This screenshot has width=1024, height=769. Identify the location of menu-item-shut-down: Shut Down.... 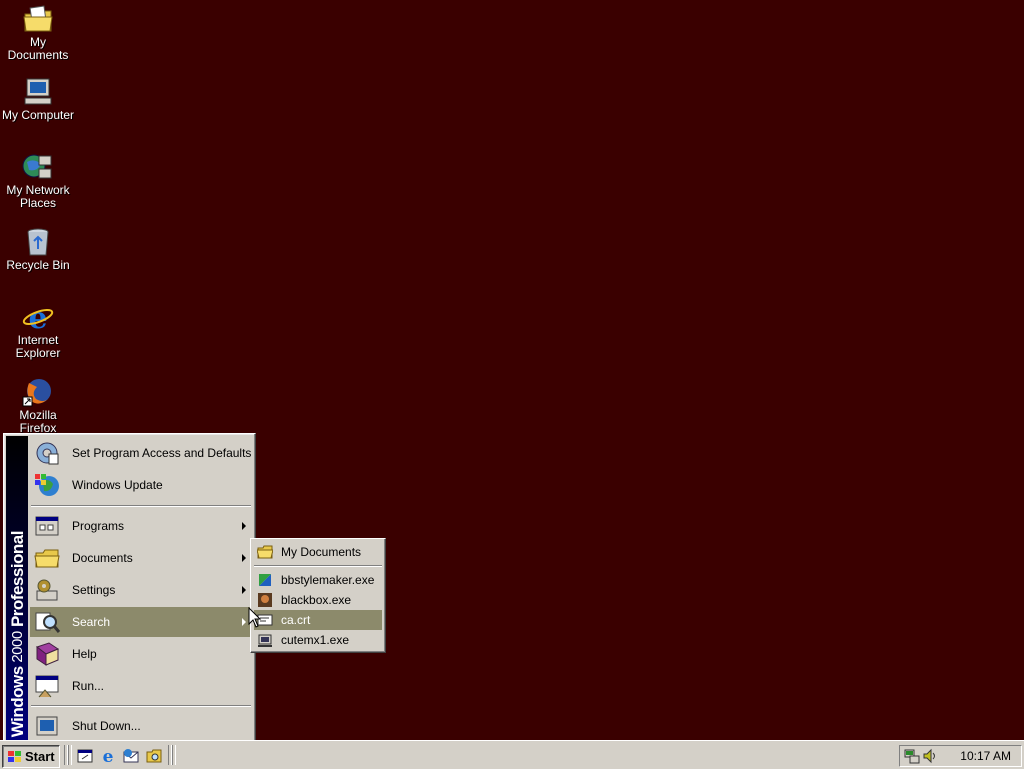
(141, 726).